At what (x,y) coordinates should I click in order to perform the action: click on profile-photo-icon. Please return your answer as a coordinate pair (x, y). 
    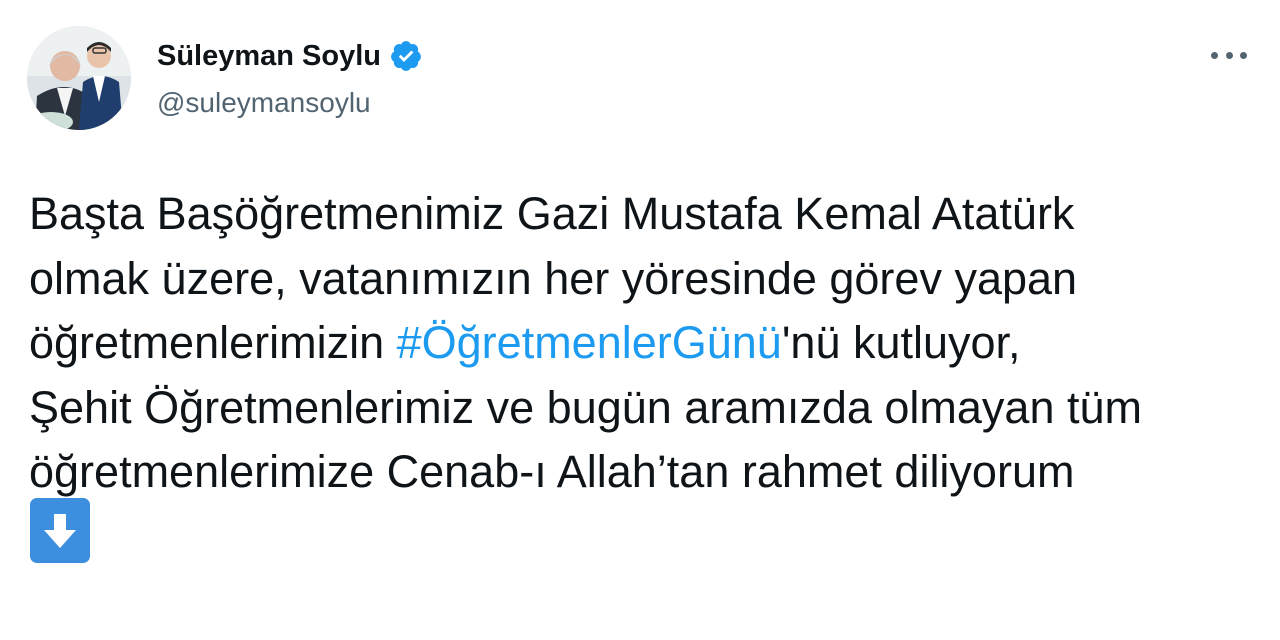
    Looking at the image, I should click on (79, 78).